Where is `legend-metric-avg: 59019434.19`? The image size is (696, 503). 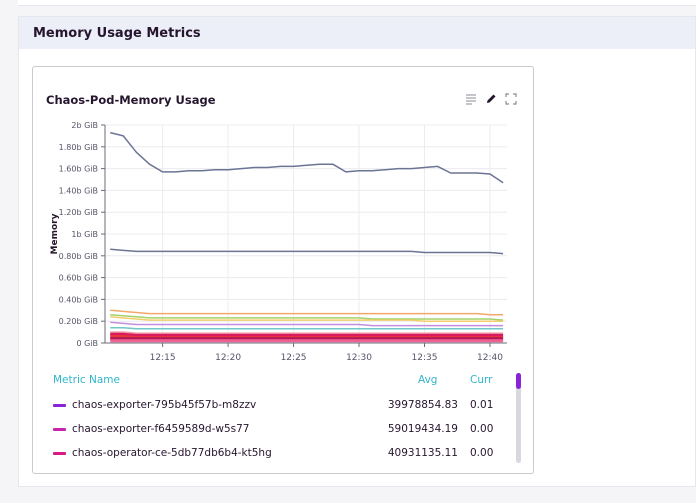
legend-metric-avg: 59019434.19 is located at coordinates (422, 429).